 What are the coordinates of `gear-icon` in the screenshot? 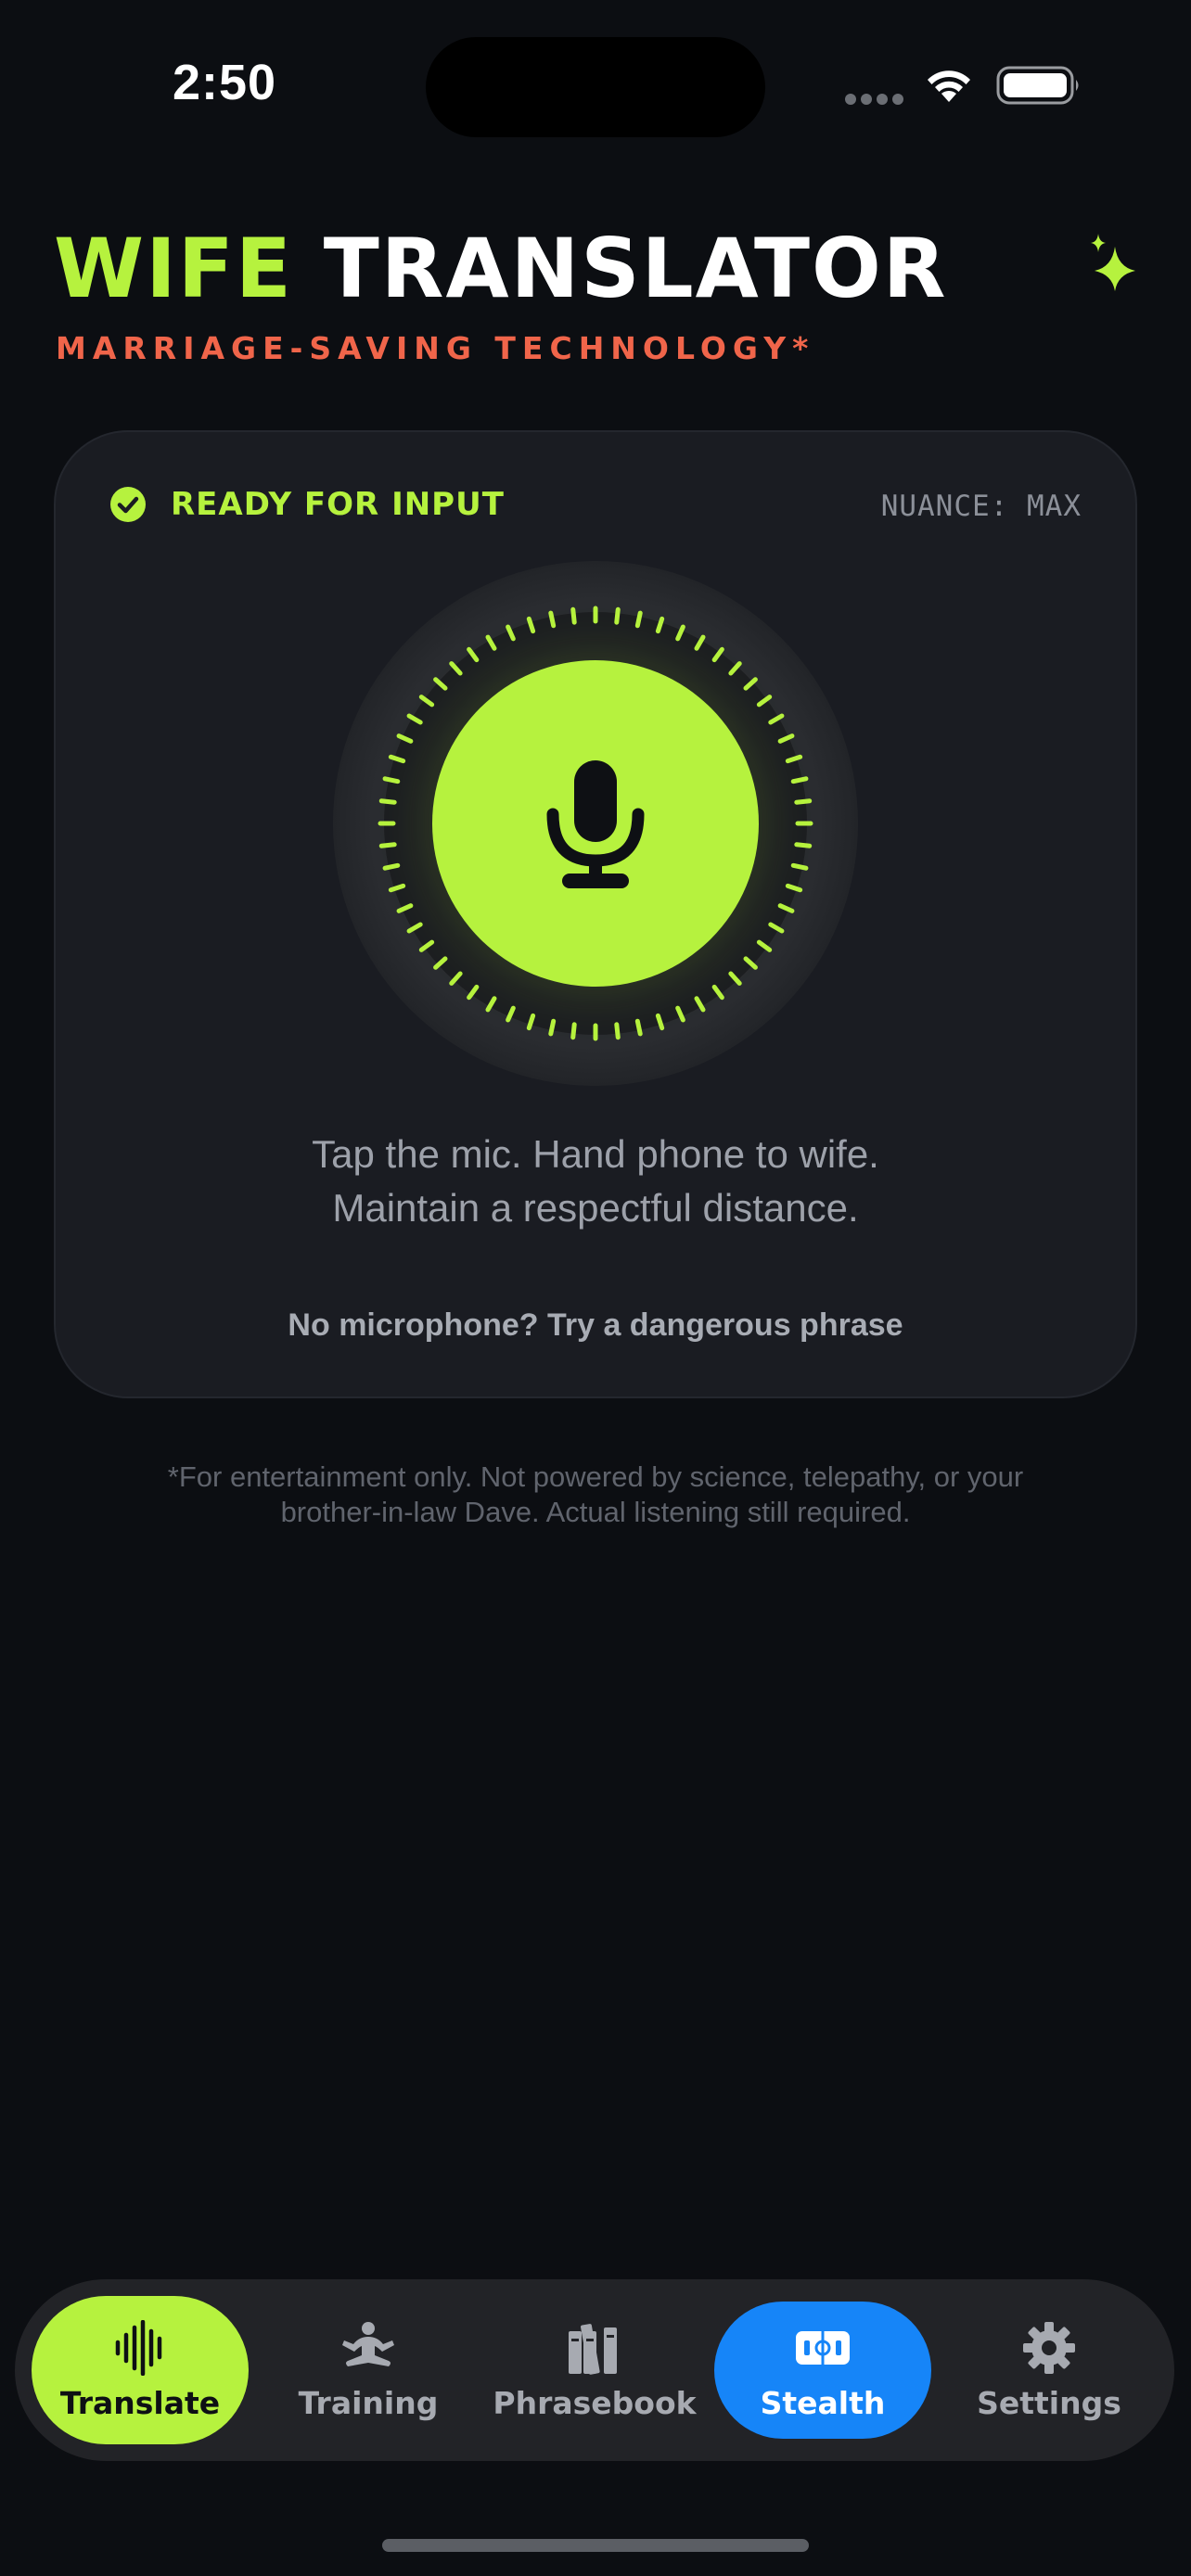 It's located at (1049, 2347).